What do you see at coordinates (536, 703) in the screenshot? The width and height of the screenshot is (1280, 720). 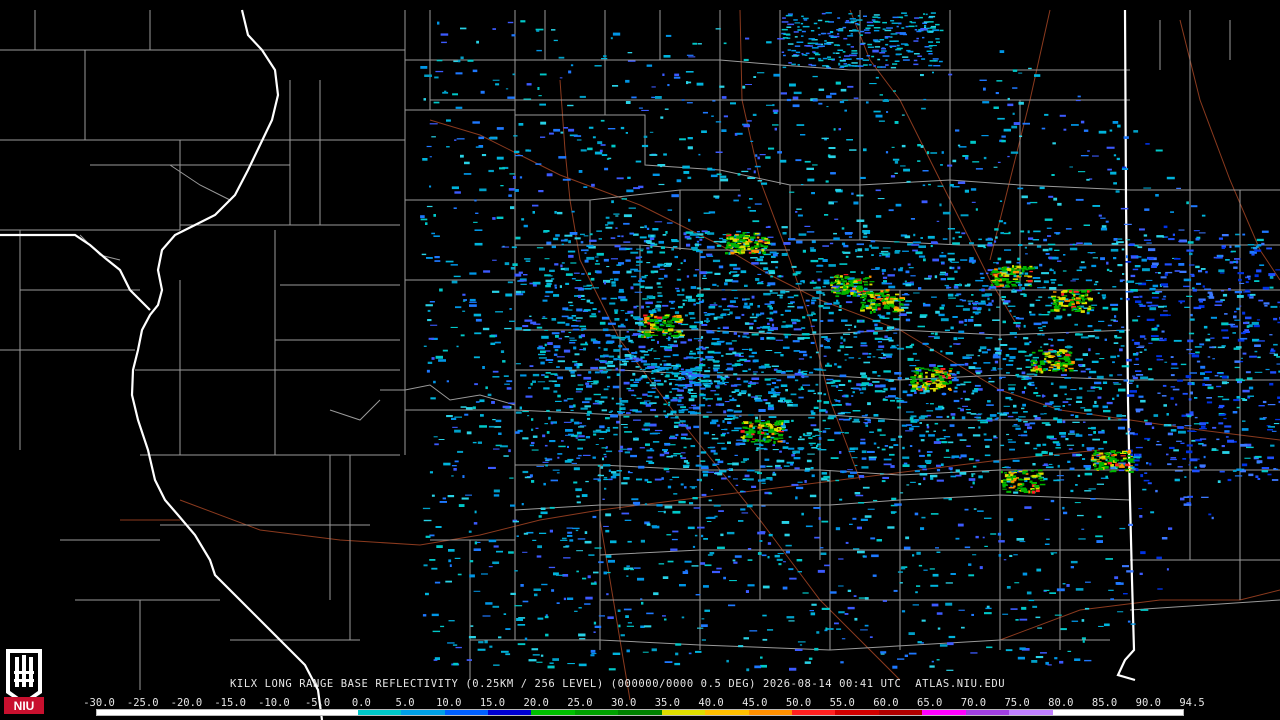 I see `scale-label: 20.0` at bounding box center [536, 703].